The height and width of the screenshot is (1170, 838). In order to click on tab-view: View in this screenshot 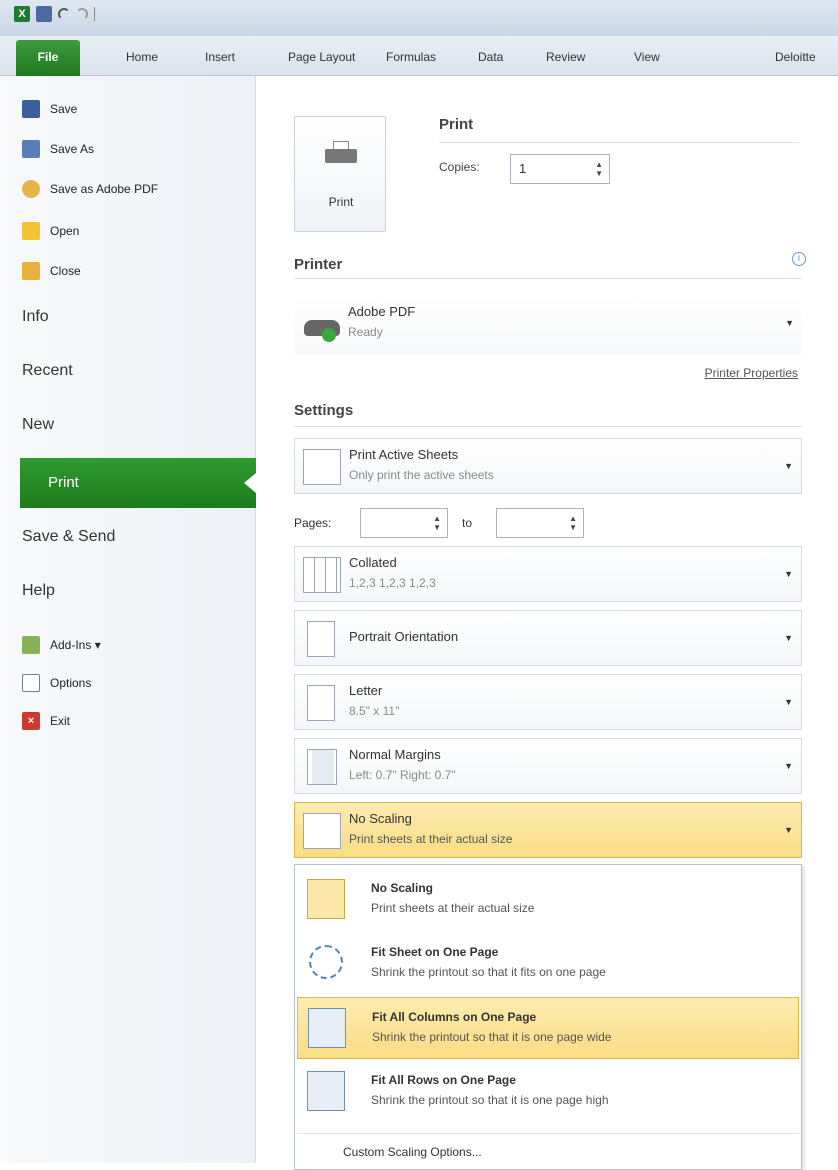, I will do `click(647, 57)`.